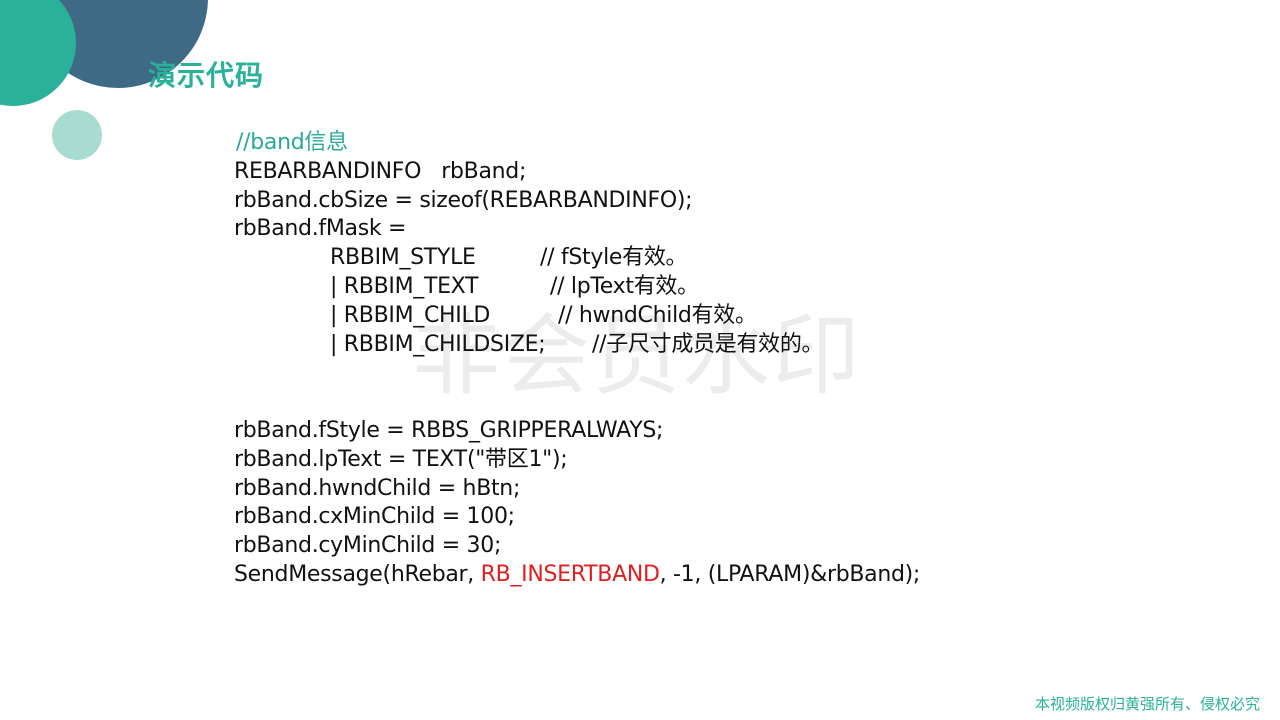 Image resolution: width=1280 pixels, height=720 pixels. I want to click on code-line-mask-childsize: | RBBIM_CHILDSIZE;, so click(438, 344).